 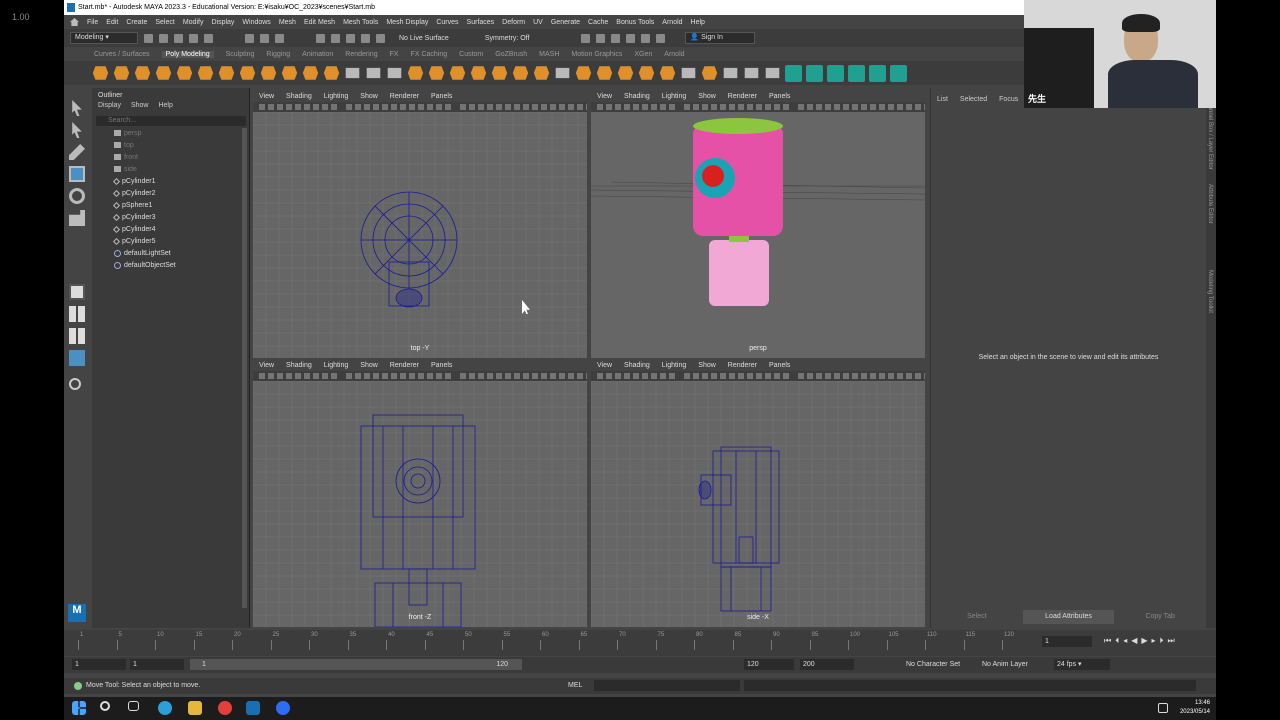 What do you see at coordinates (625, 73) in the screenshot?
I see `quad-draw-icon` at bounding box center [625, 73].